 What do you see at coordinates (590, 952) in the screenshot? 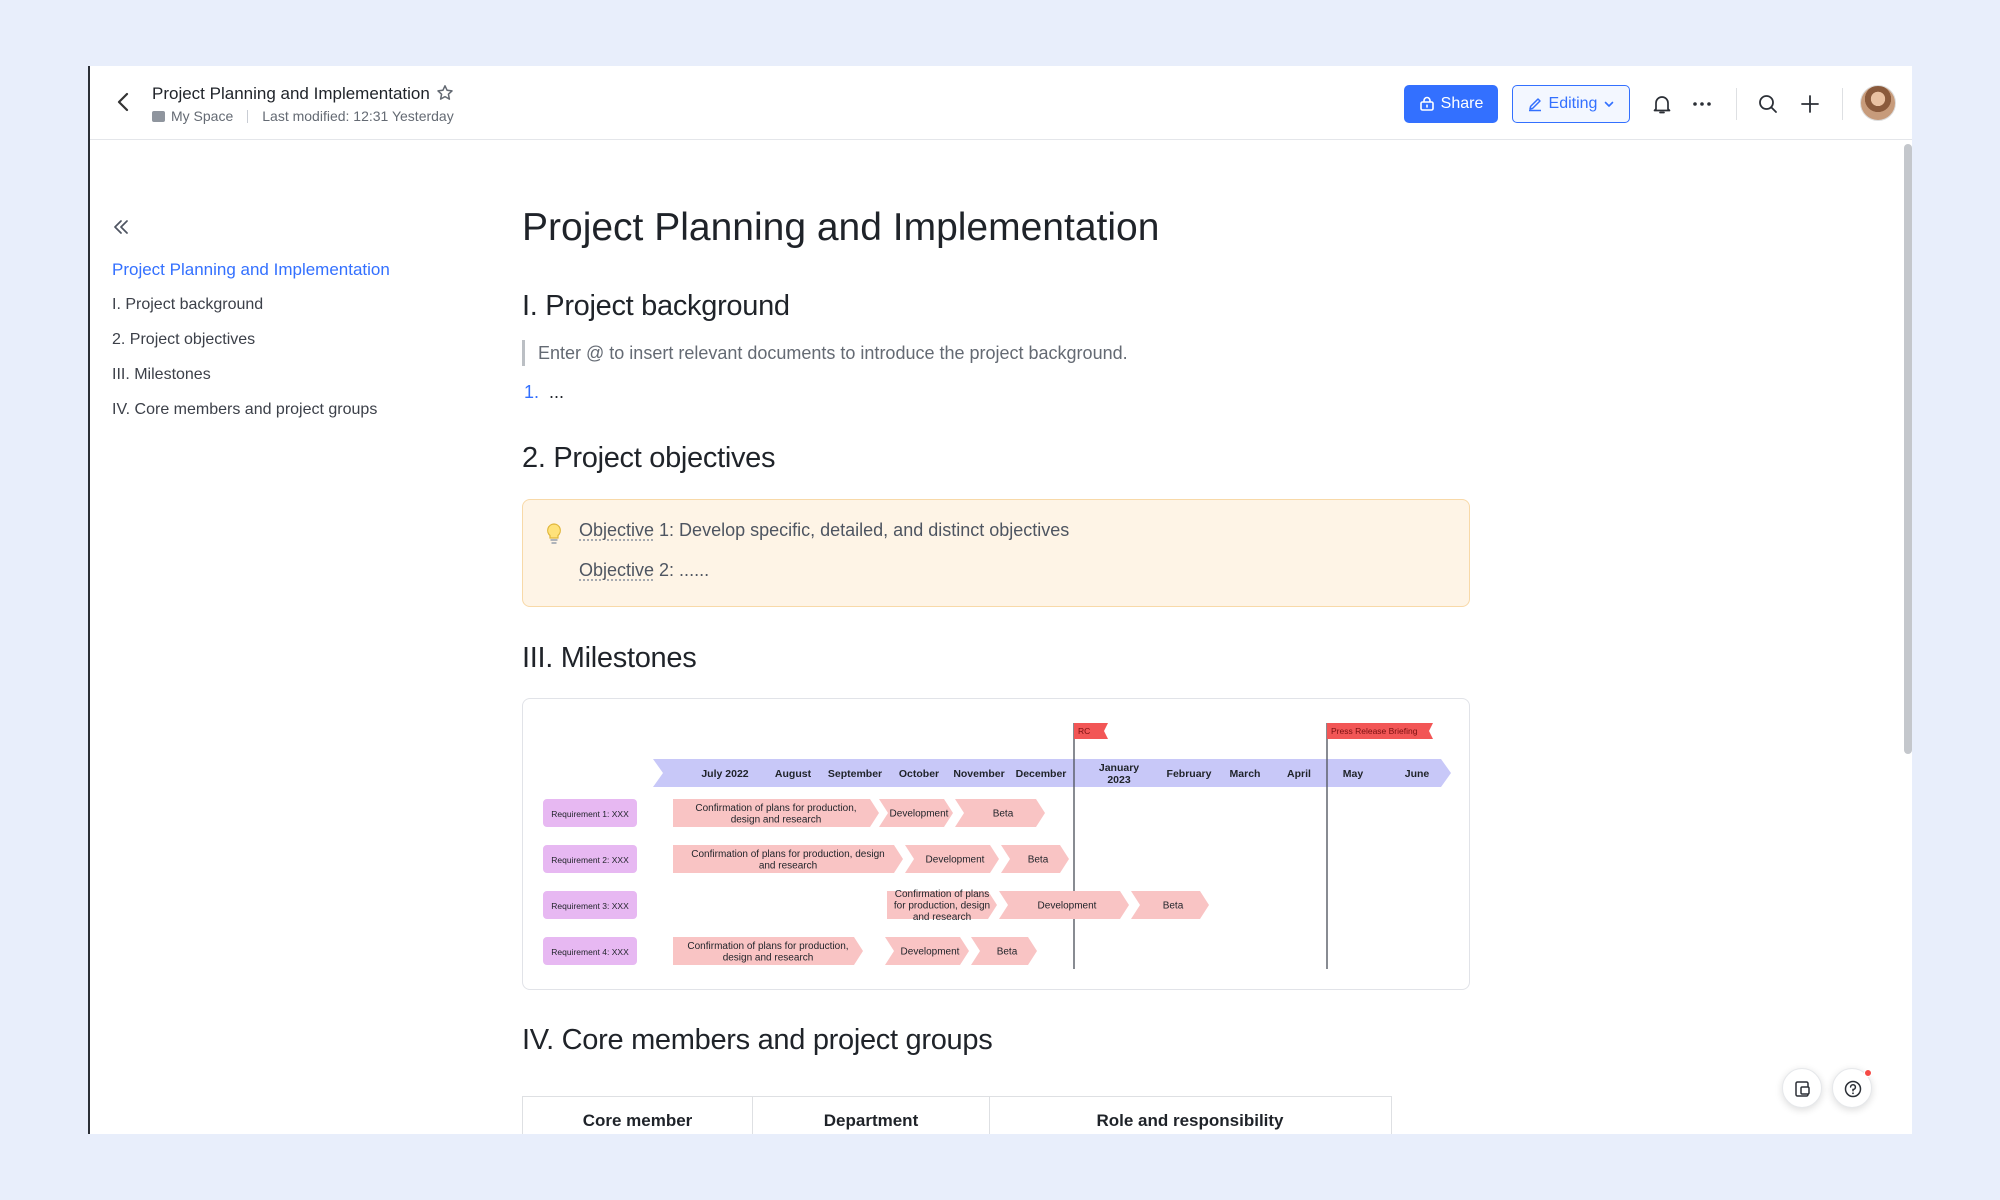
I see `requirement-label: Requirement 4: XXX` at bounding box center [590, 952].